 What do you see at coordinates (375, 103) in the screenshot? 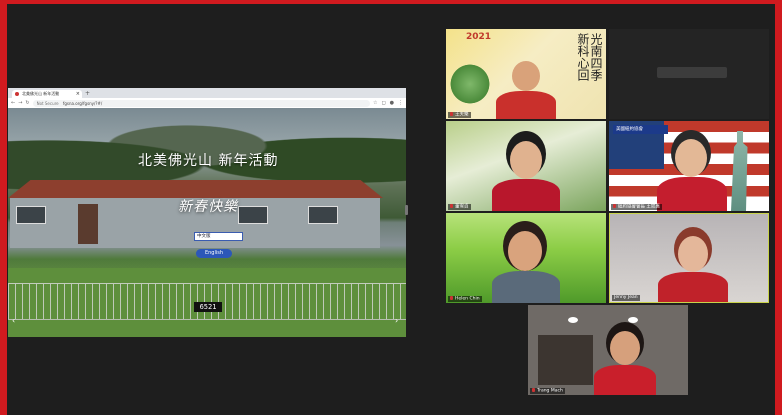
I see `bookmark-star-icon: ☆` at bounding box center [375, 103].